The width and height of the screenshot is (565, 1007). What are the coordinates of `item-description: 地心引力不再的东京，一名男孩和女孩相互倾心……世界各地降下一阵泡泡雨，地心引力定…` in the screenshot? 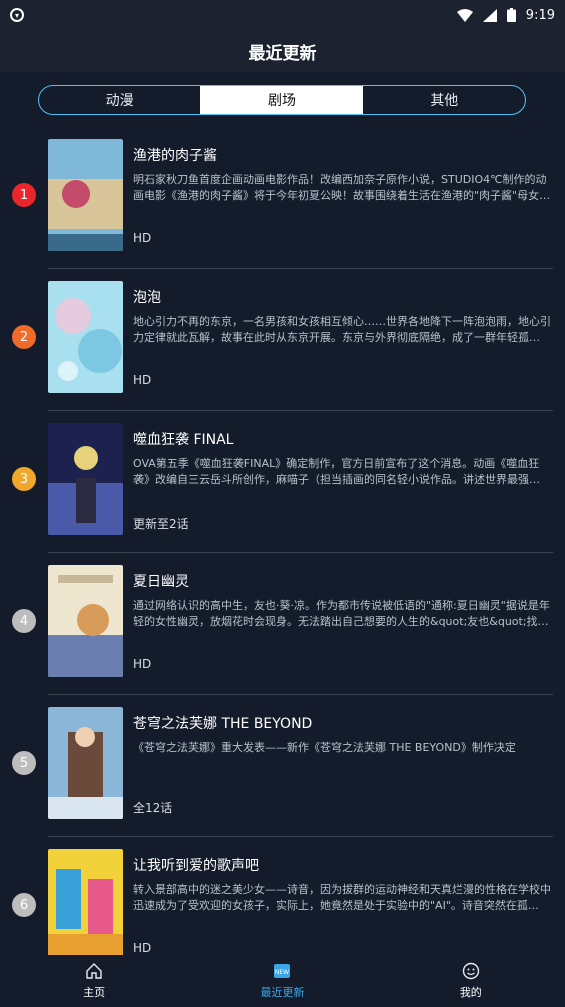 It's located at (342, 329).